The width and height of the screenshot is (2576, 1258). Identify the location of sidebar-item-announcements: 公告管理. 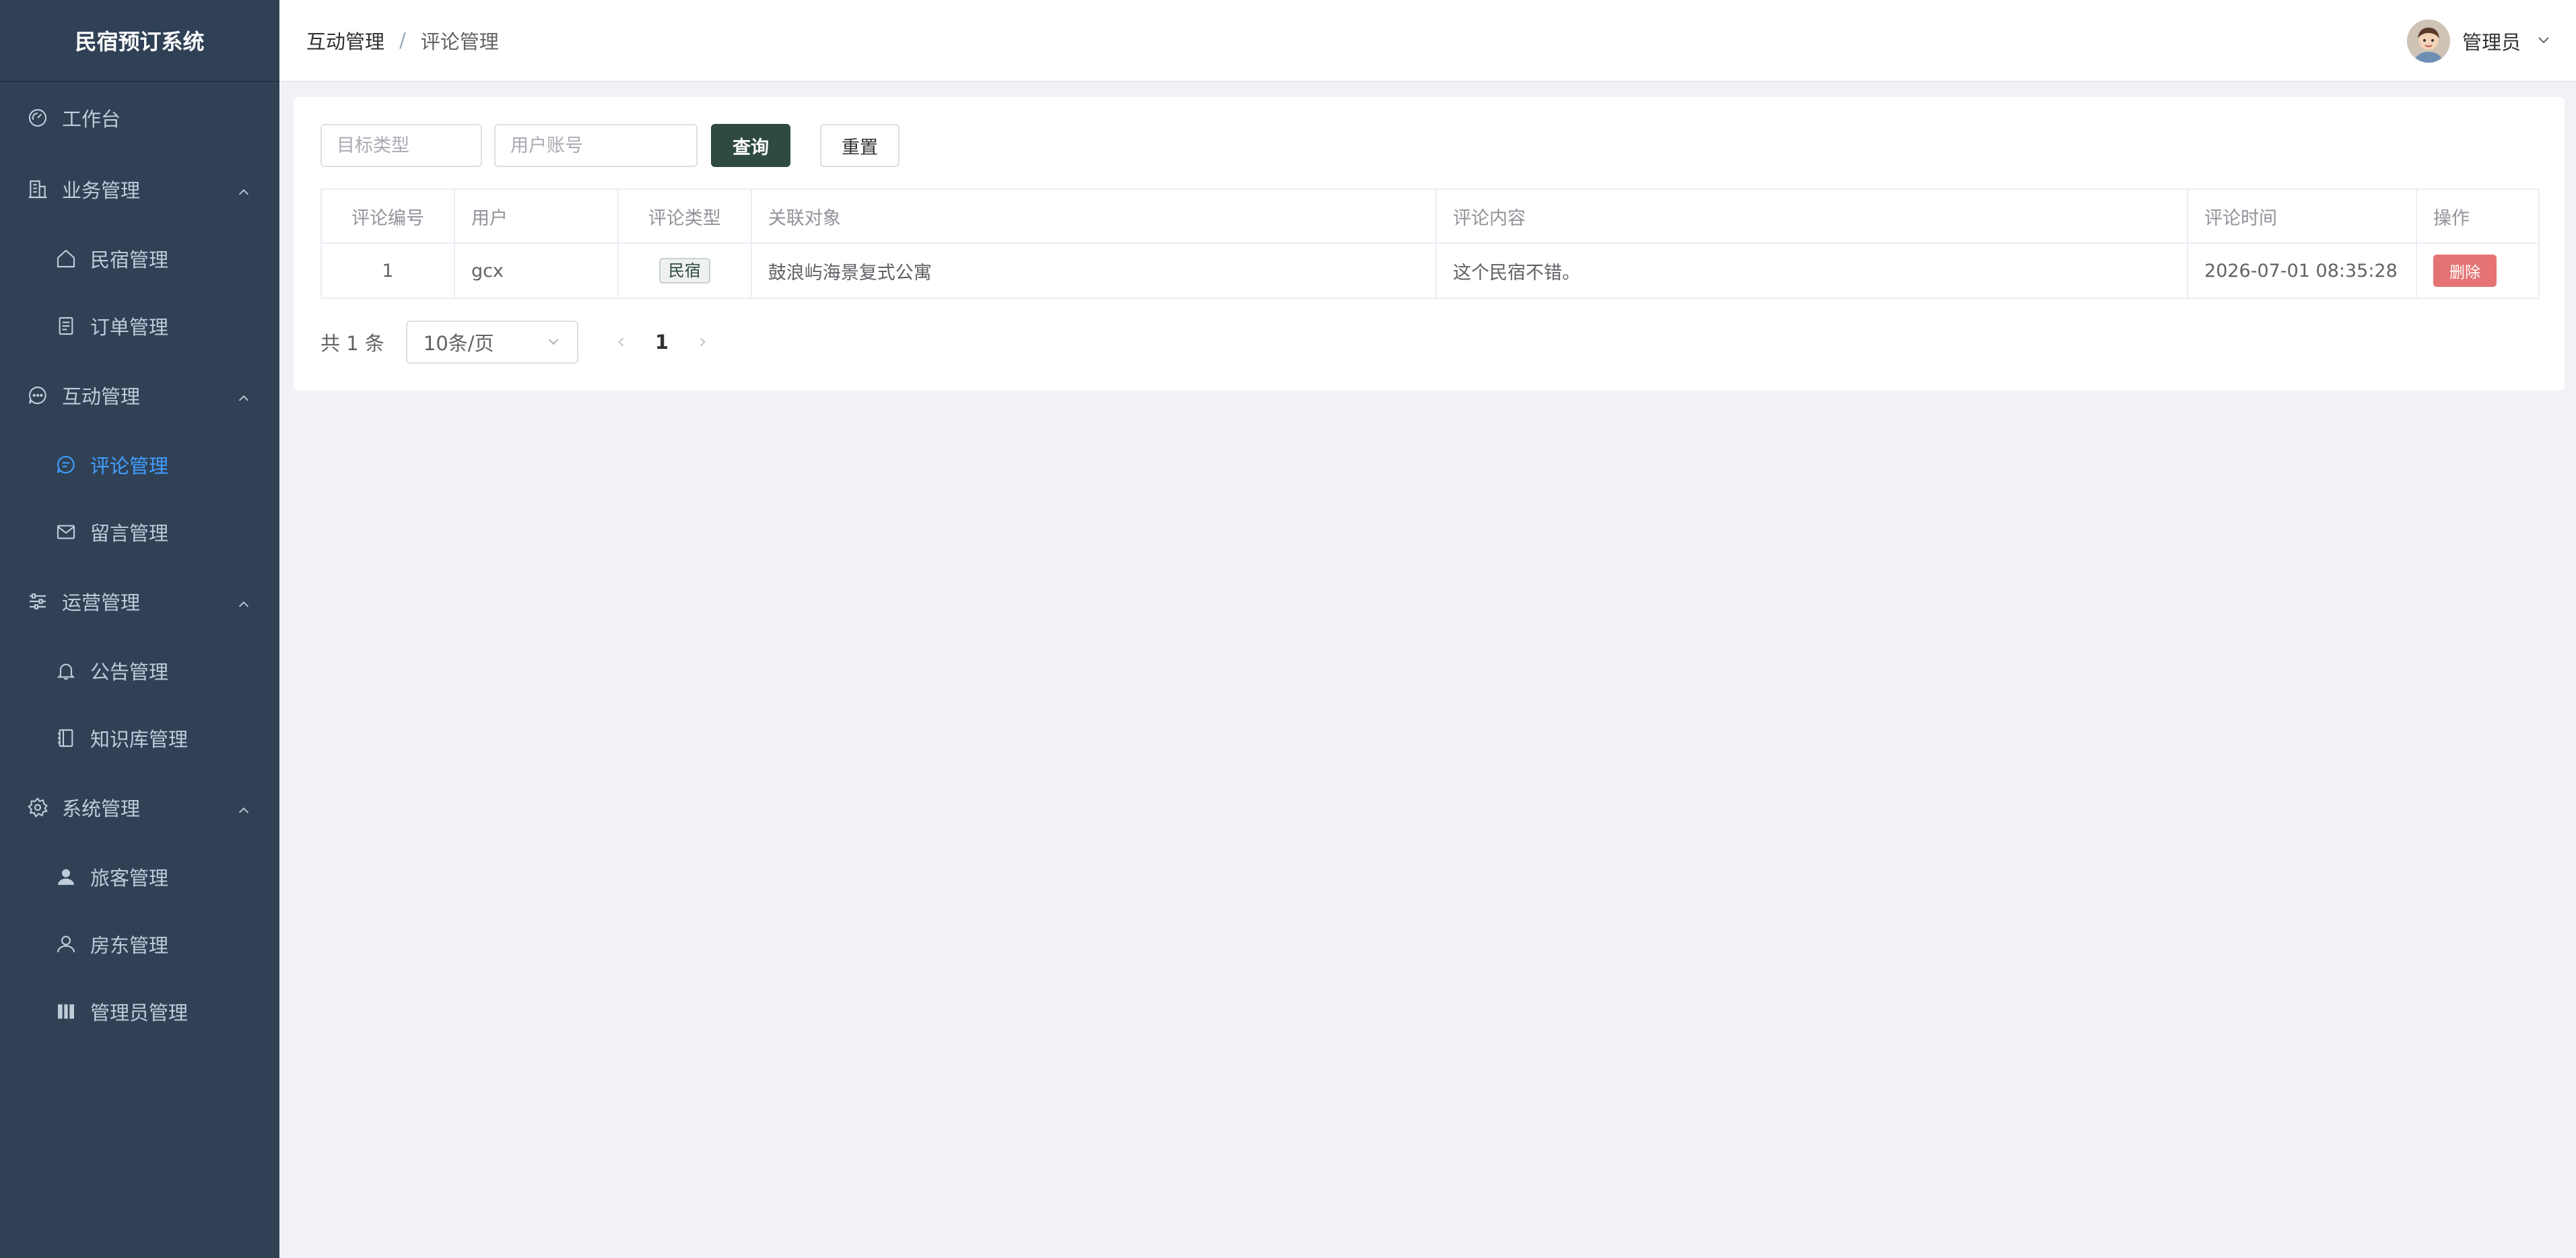
(139, 670).